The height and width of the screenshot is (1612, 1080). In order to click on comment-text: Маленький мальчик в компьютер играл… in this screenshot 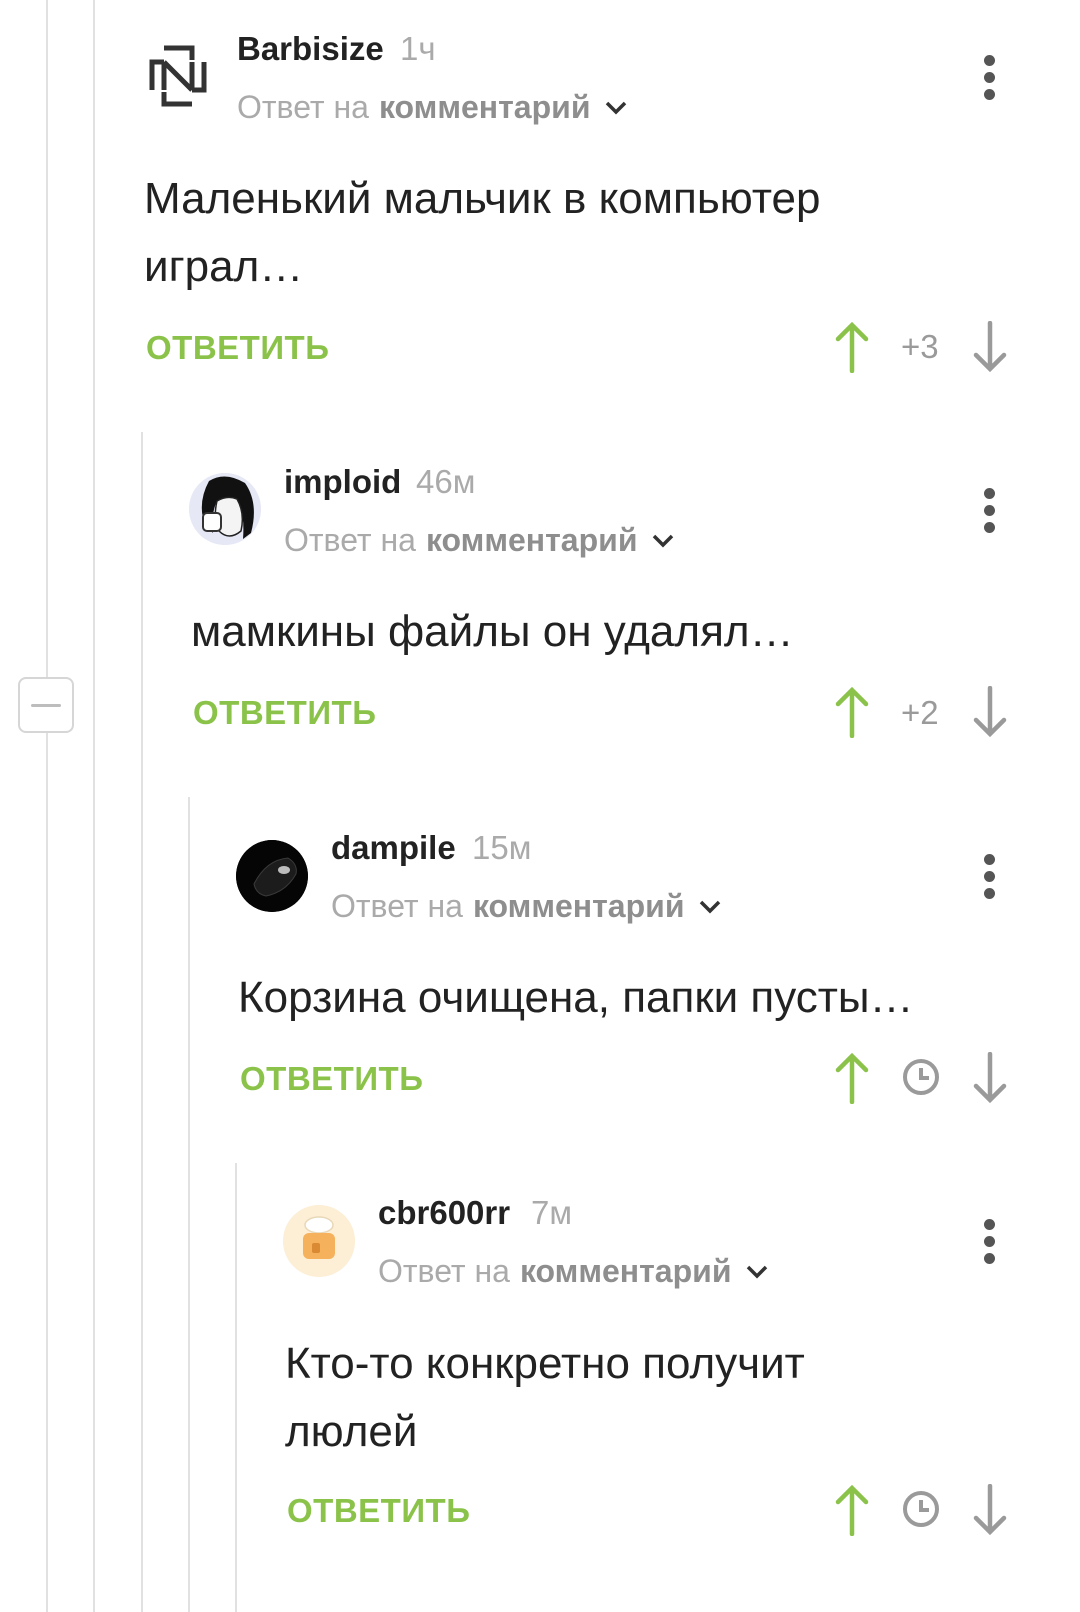, I will do `click(482, 232)`.